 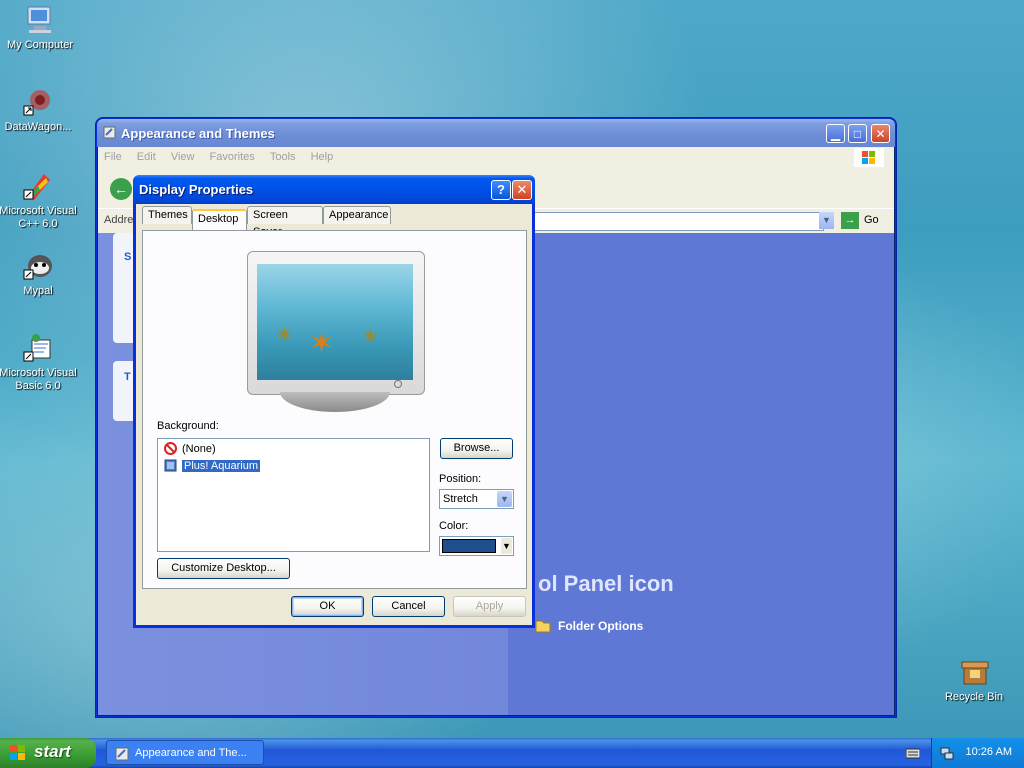 What do you see at coordinates (170, 465) in the screenshot?
I see `image-file-icon` at bounding box center [170, 465].